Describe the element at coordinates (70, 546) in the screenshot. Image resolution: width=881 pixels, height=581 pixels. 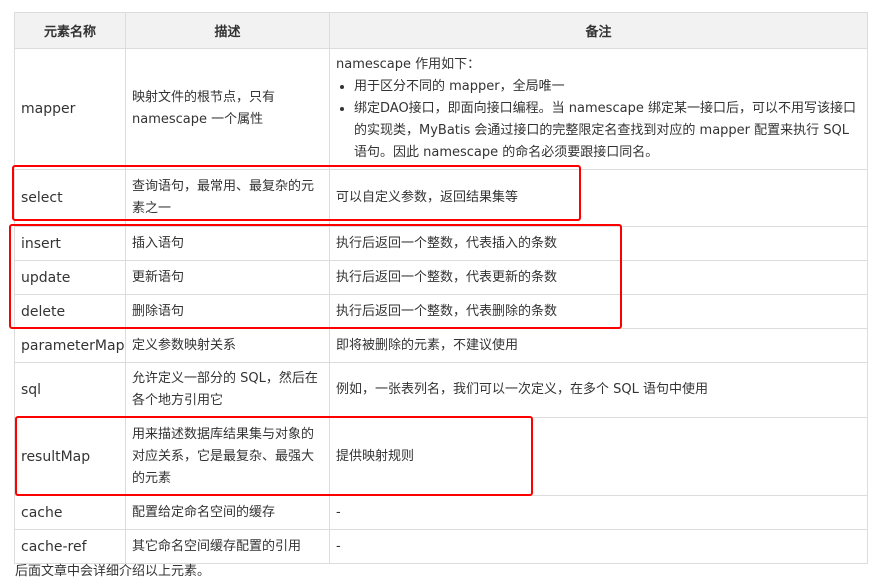
I see `cell-name: cache-ref` at that location.